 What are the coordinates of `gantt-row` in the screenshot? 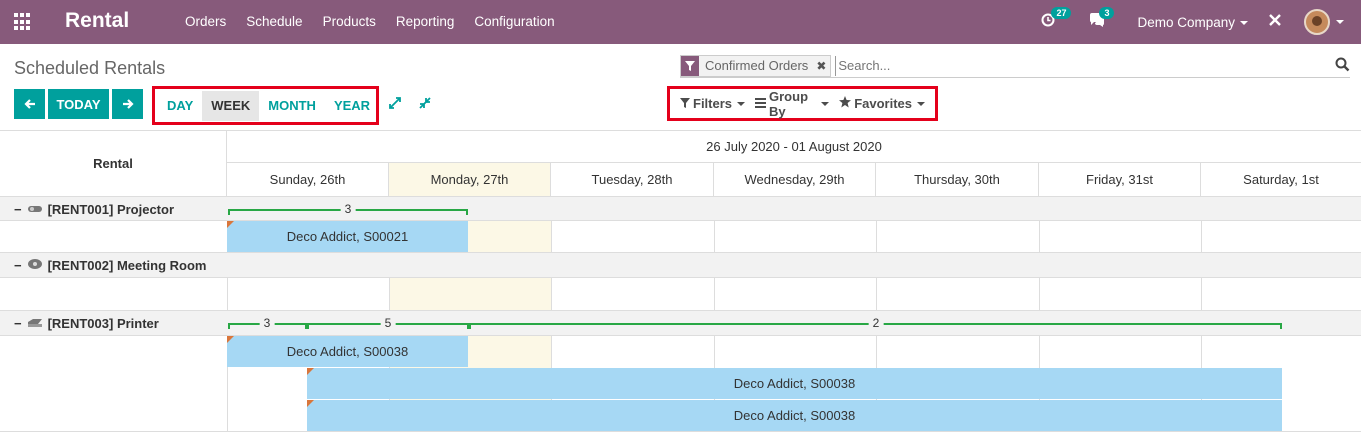 It's located at (680, 294).